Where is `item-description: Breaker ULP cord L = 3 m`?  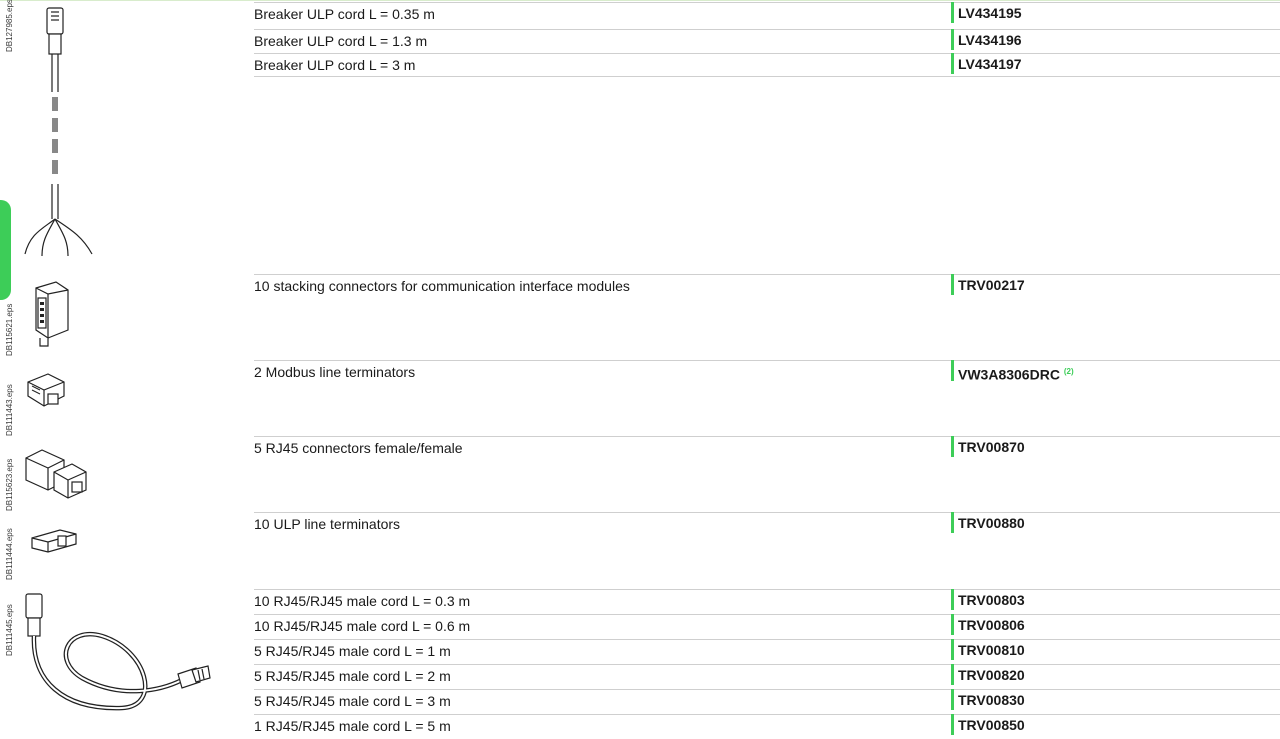
item-description: Breaker ULP cord L = 3 m is located at coordinates (335, 65).